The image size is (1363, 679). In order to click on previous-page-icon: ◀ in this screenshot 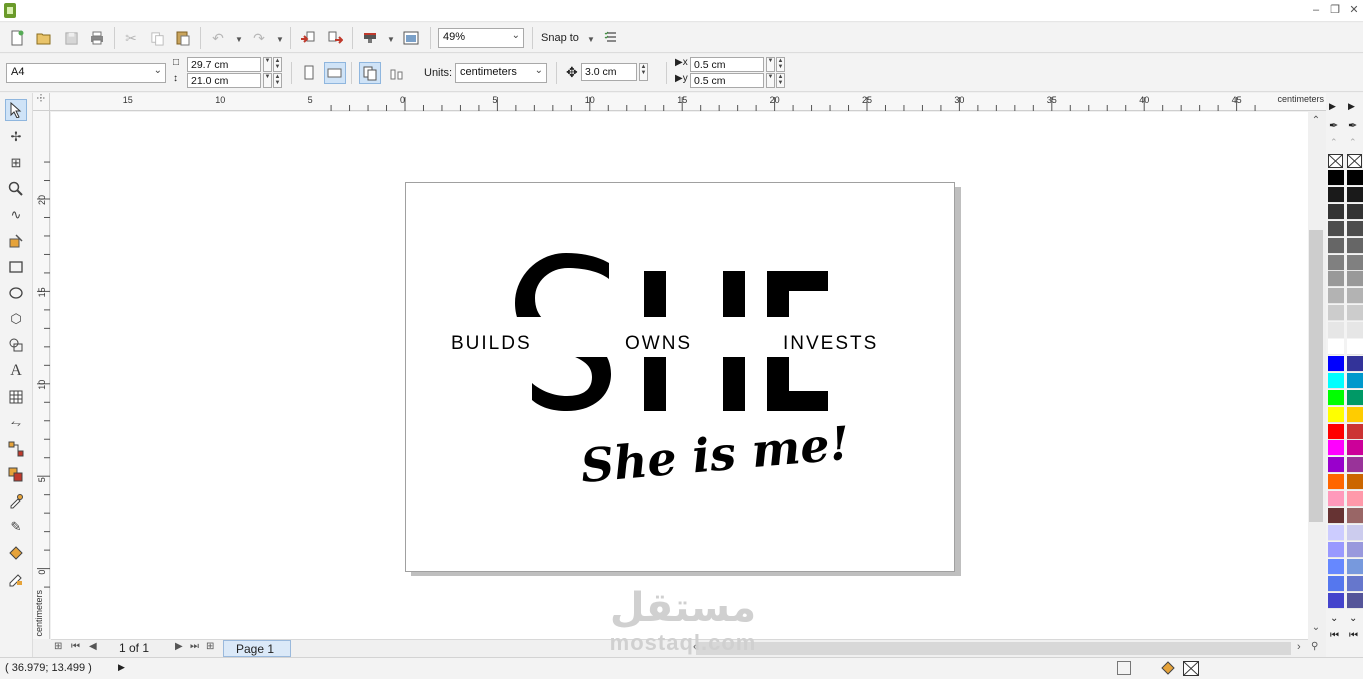, I will do `click(93, 646)`.